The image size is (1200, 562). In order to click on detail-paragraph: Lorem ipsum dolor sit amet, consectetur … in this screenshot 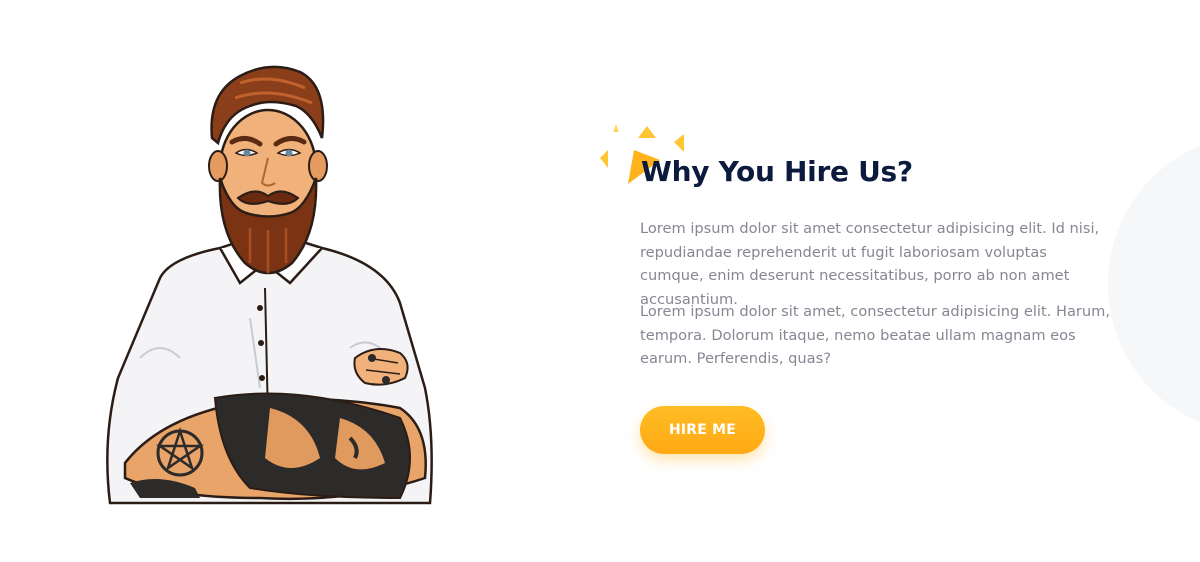, I will do `click(875, 335)`.